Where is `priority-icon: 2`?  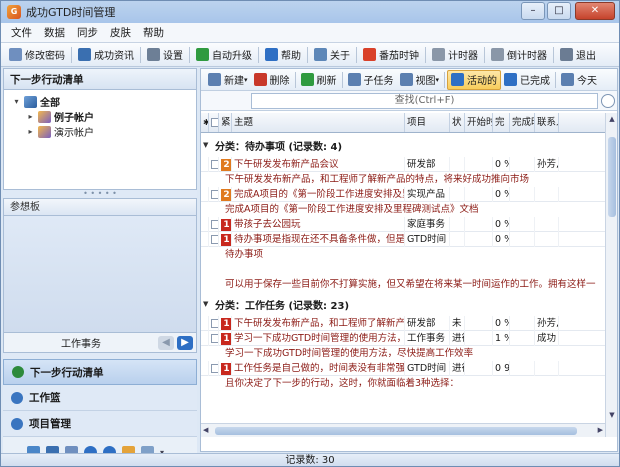 priority-icon: 2 is located at coordinates (226, 164).